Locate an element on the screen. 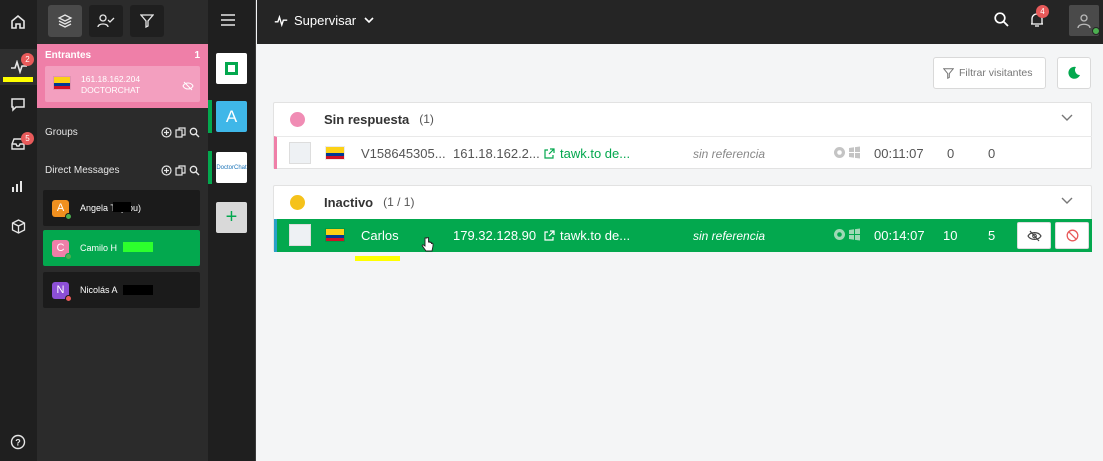 This screenshot has height=461, width=1103. avatar-initial: A is located at coordinates (60, 208).